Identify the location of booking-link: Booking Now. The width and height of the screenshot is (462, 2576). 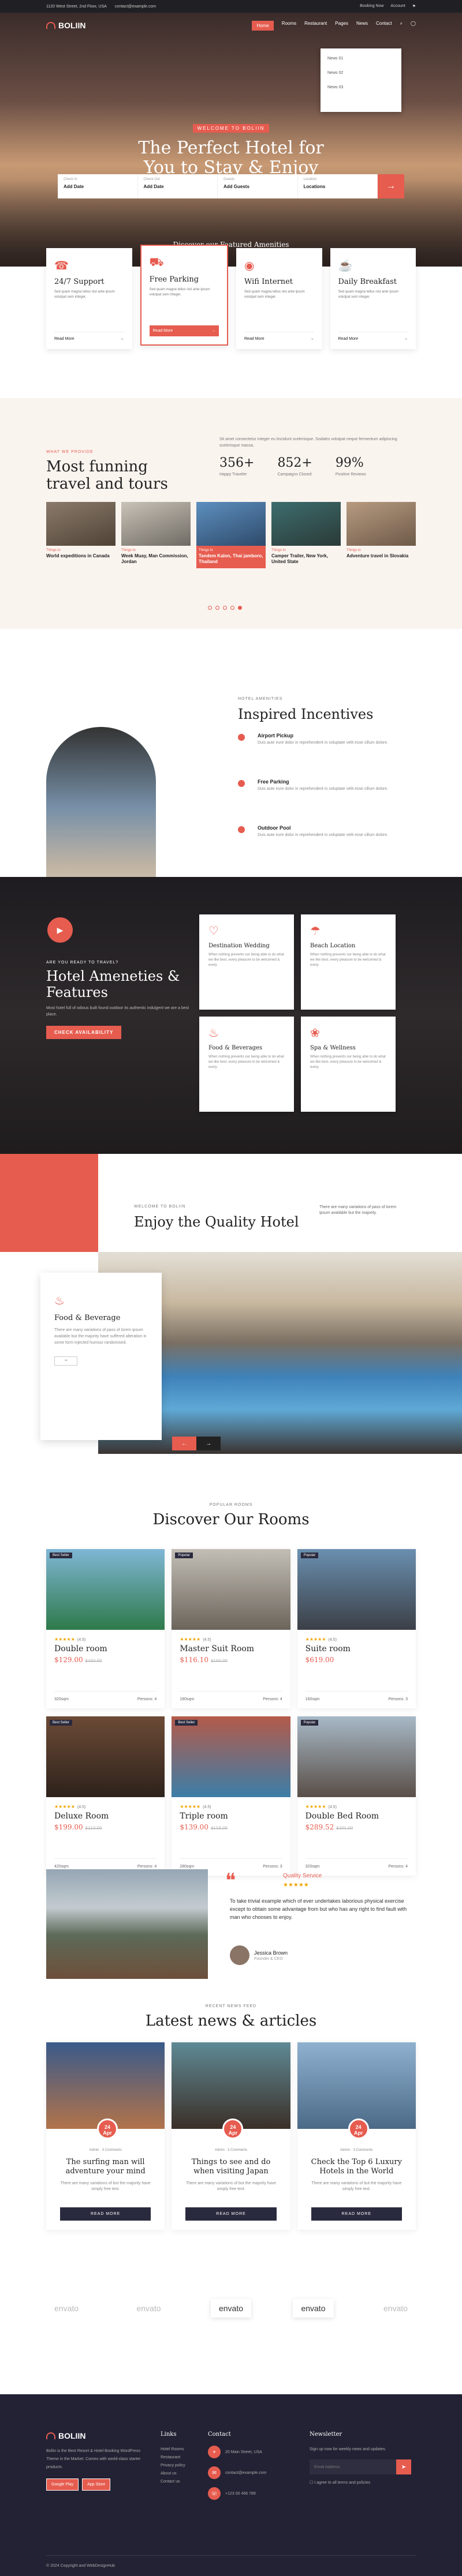
(371, 6).